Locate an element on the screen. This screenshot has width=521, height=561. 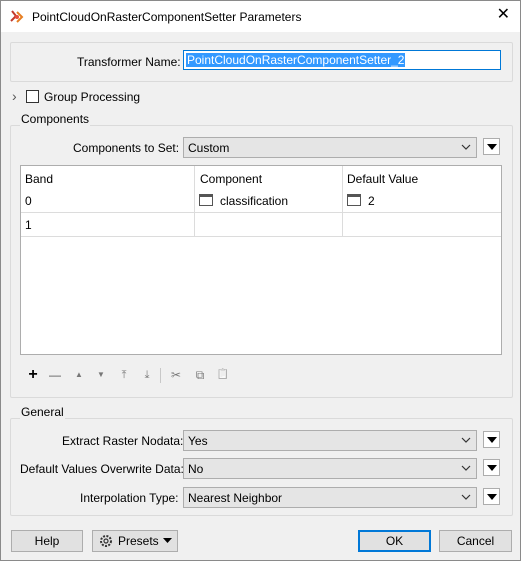
fme-transformer-icon is located at coordinates (17, 16).